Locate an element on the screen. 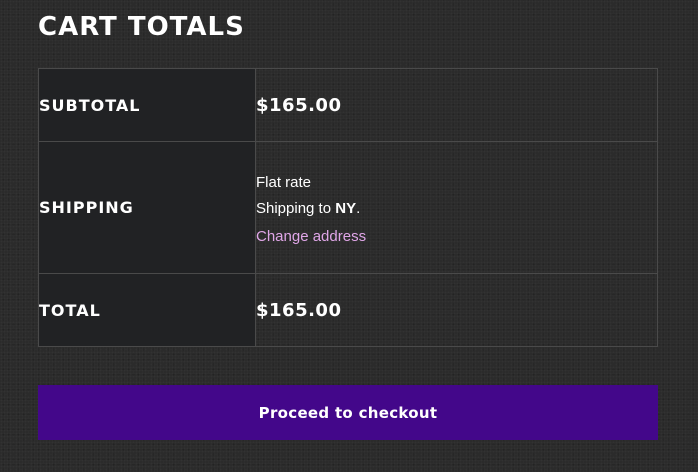  total-amount: $165.00 is located at coordinates (299, 310).